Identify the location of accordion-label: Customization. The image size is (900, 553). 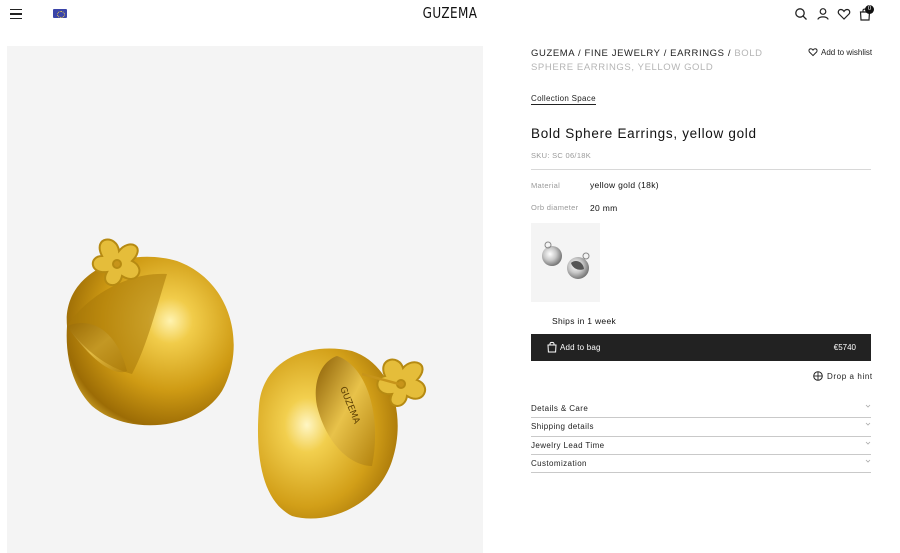
(559, 463).